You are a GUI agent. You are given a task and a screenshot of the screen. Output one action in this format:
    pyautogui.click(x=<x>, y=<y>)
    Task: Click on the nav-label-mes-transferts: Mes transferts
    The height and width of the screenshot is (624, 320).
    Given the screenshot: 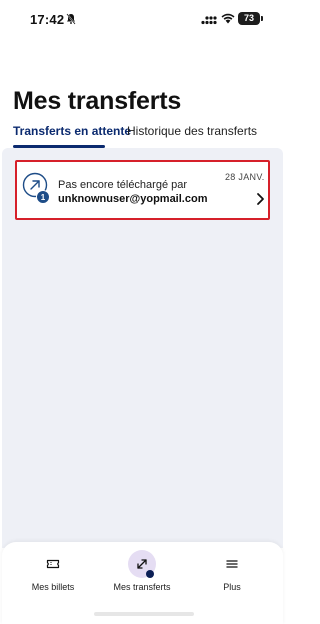 What is the action you would take?
    pyautogui.click(x=142, y=587)
    